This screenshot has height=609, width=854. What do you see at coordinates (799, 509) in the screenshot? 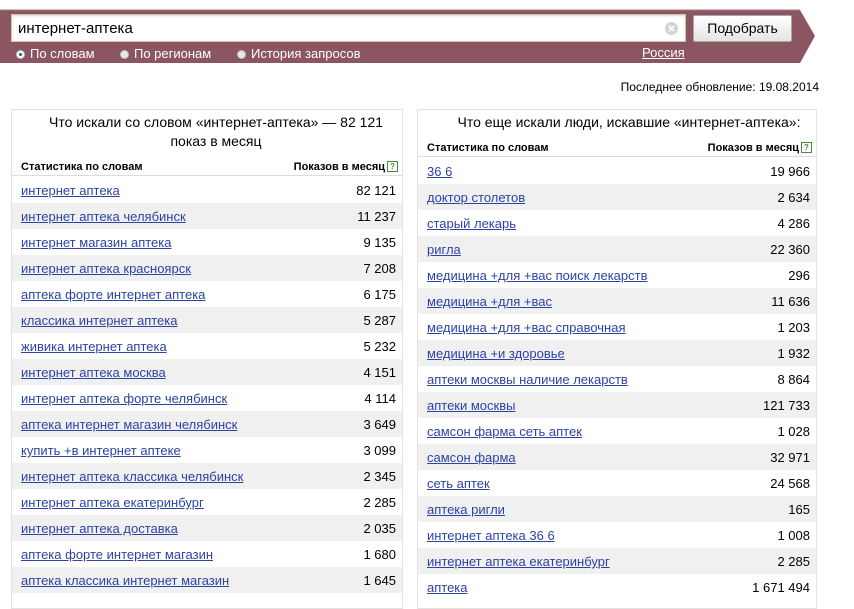
I see `impressions-count: 165` at bounding box center [799, 509].